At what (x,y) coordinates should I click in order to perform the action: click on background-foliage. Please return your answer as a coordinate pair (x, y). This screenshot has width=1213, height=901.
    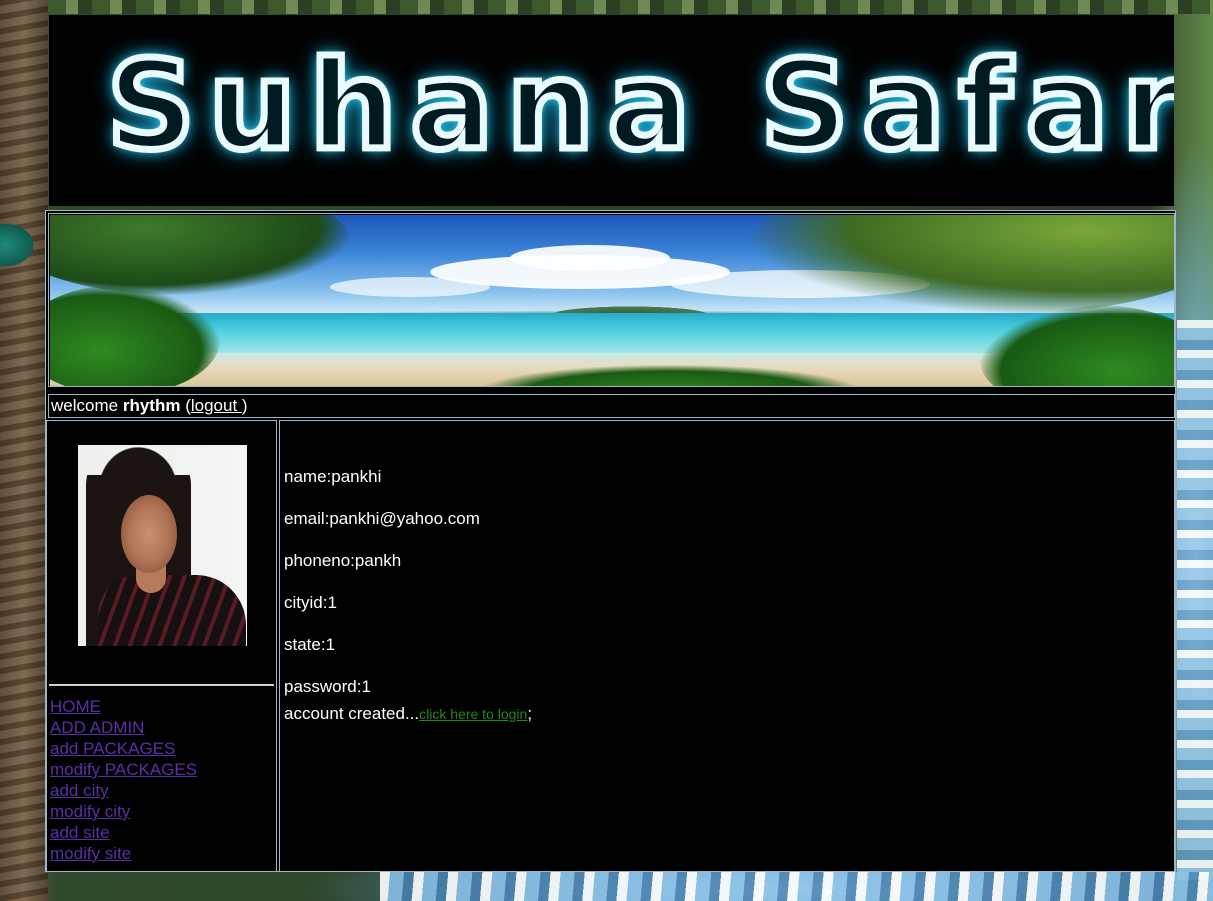
    Looking at the image, I should click on (630, 7).